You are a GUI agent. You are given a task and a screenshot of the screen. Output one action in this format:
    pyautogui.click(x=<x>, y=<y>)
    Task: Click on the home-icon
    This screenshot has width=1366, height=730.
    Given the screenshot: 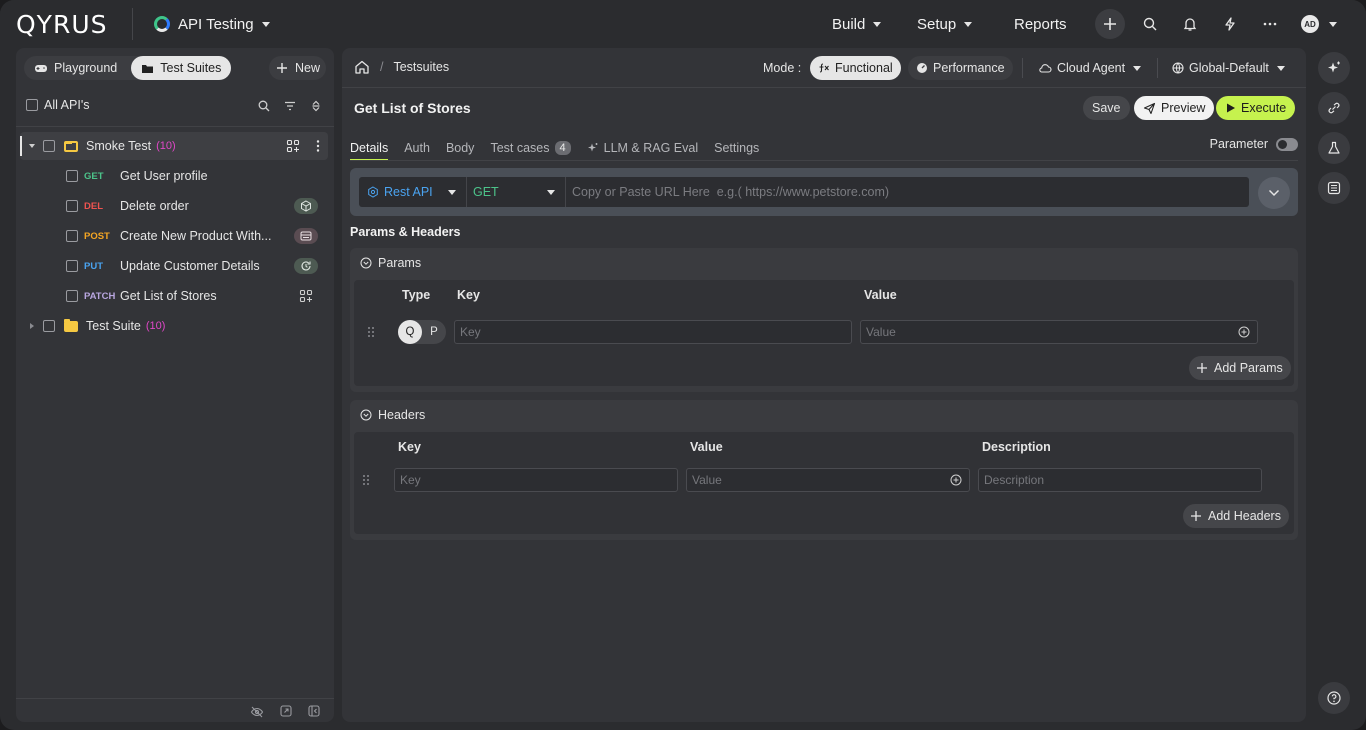 What is the action you would take?
    pyautogui.click(x=362, y=67)
    